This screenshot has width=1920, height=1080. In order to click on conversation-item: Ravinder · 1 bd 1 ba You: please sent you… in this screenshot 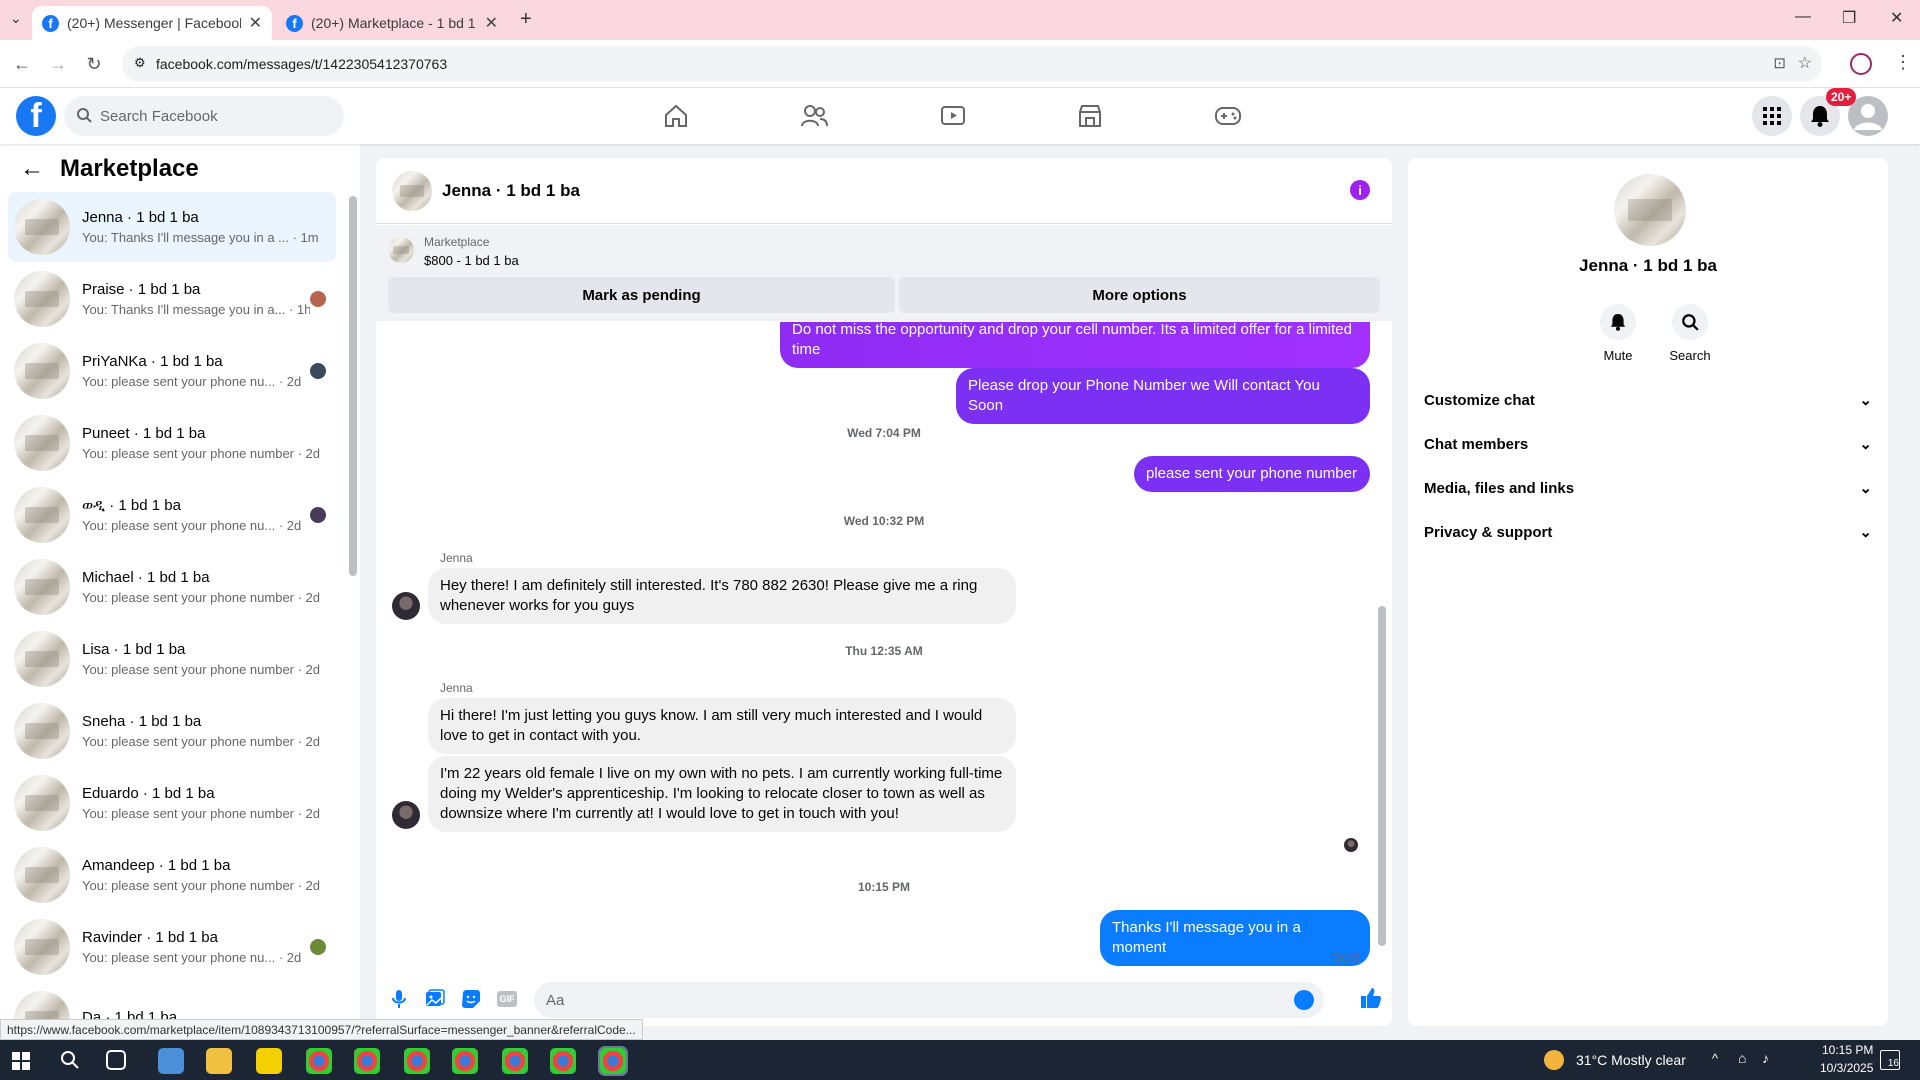, I will do `click(172, 947)`.